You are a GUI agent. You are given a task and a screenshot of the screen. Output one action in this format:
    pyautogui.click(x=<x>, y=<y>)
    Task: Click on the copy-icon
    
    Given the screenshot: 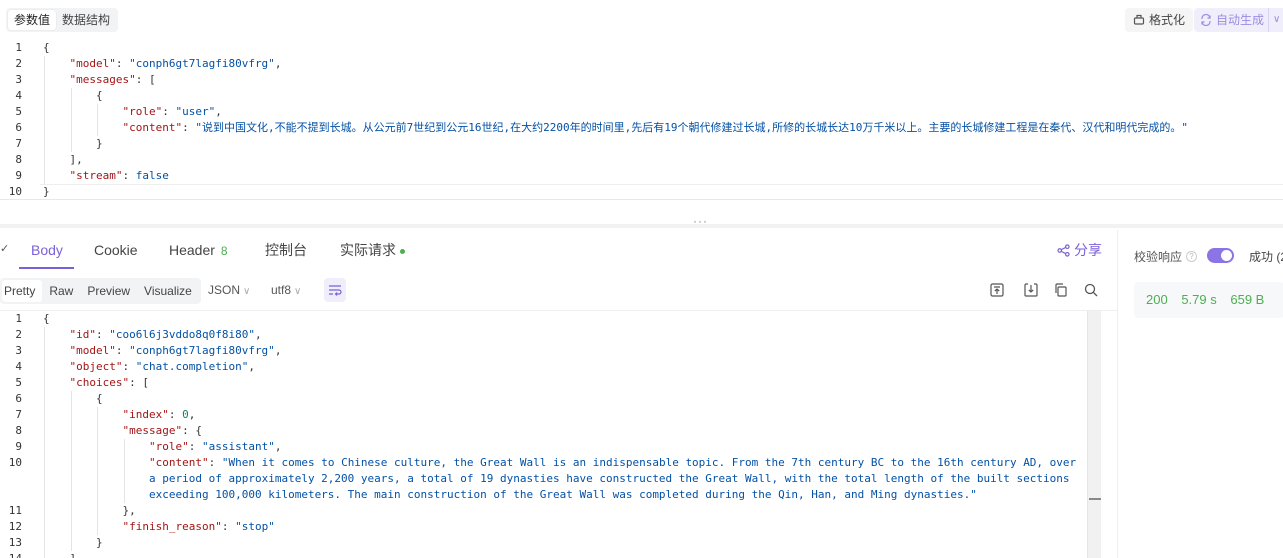 What is the action you would take?
    pyautogui.click(x=1061, y=290)
    